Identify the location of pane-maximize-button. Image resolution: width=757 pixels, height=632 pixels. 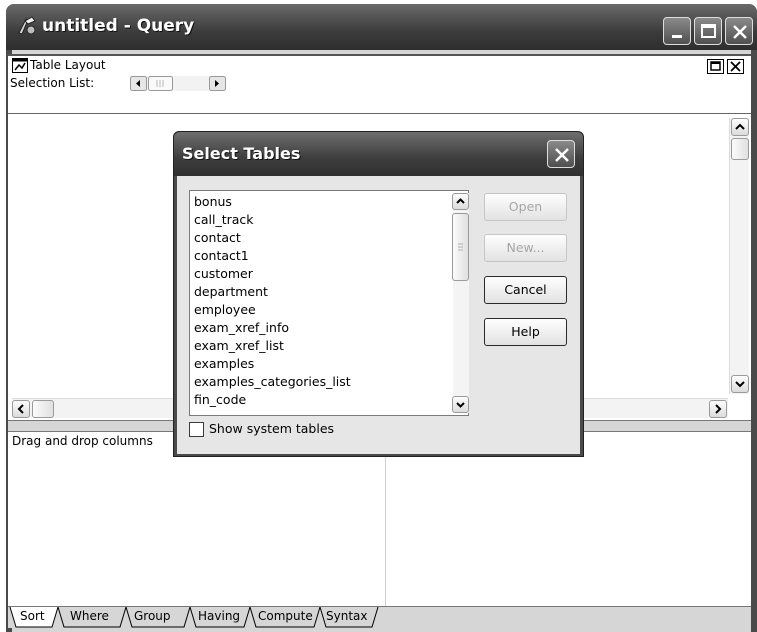
(715, 66).